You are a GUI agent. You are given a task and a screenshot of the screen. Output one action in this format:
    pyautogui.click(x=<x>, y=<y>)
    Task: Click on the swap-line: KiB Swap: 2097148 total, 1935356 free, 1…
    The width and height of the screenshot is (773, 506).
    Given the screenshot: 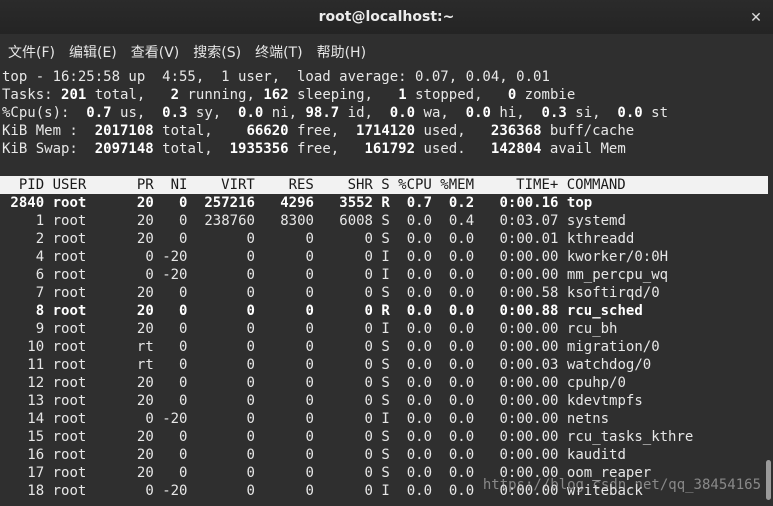 What is the action you would take?
    pyautogui.click(x=386, y=149)
    